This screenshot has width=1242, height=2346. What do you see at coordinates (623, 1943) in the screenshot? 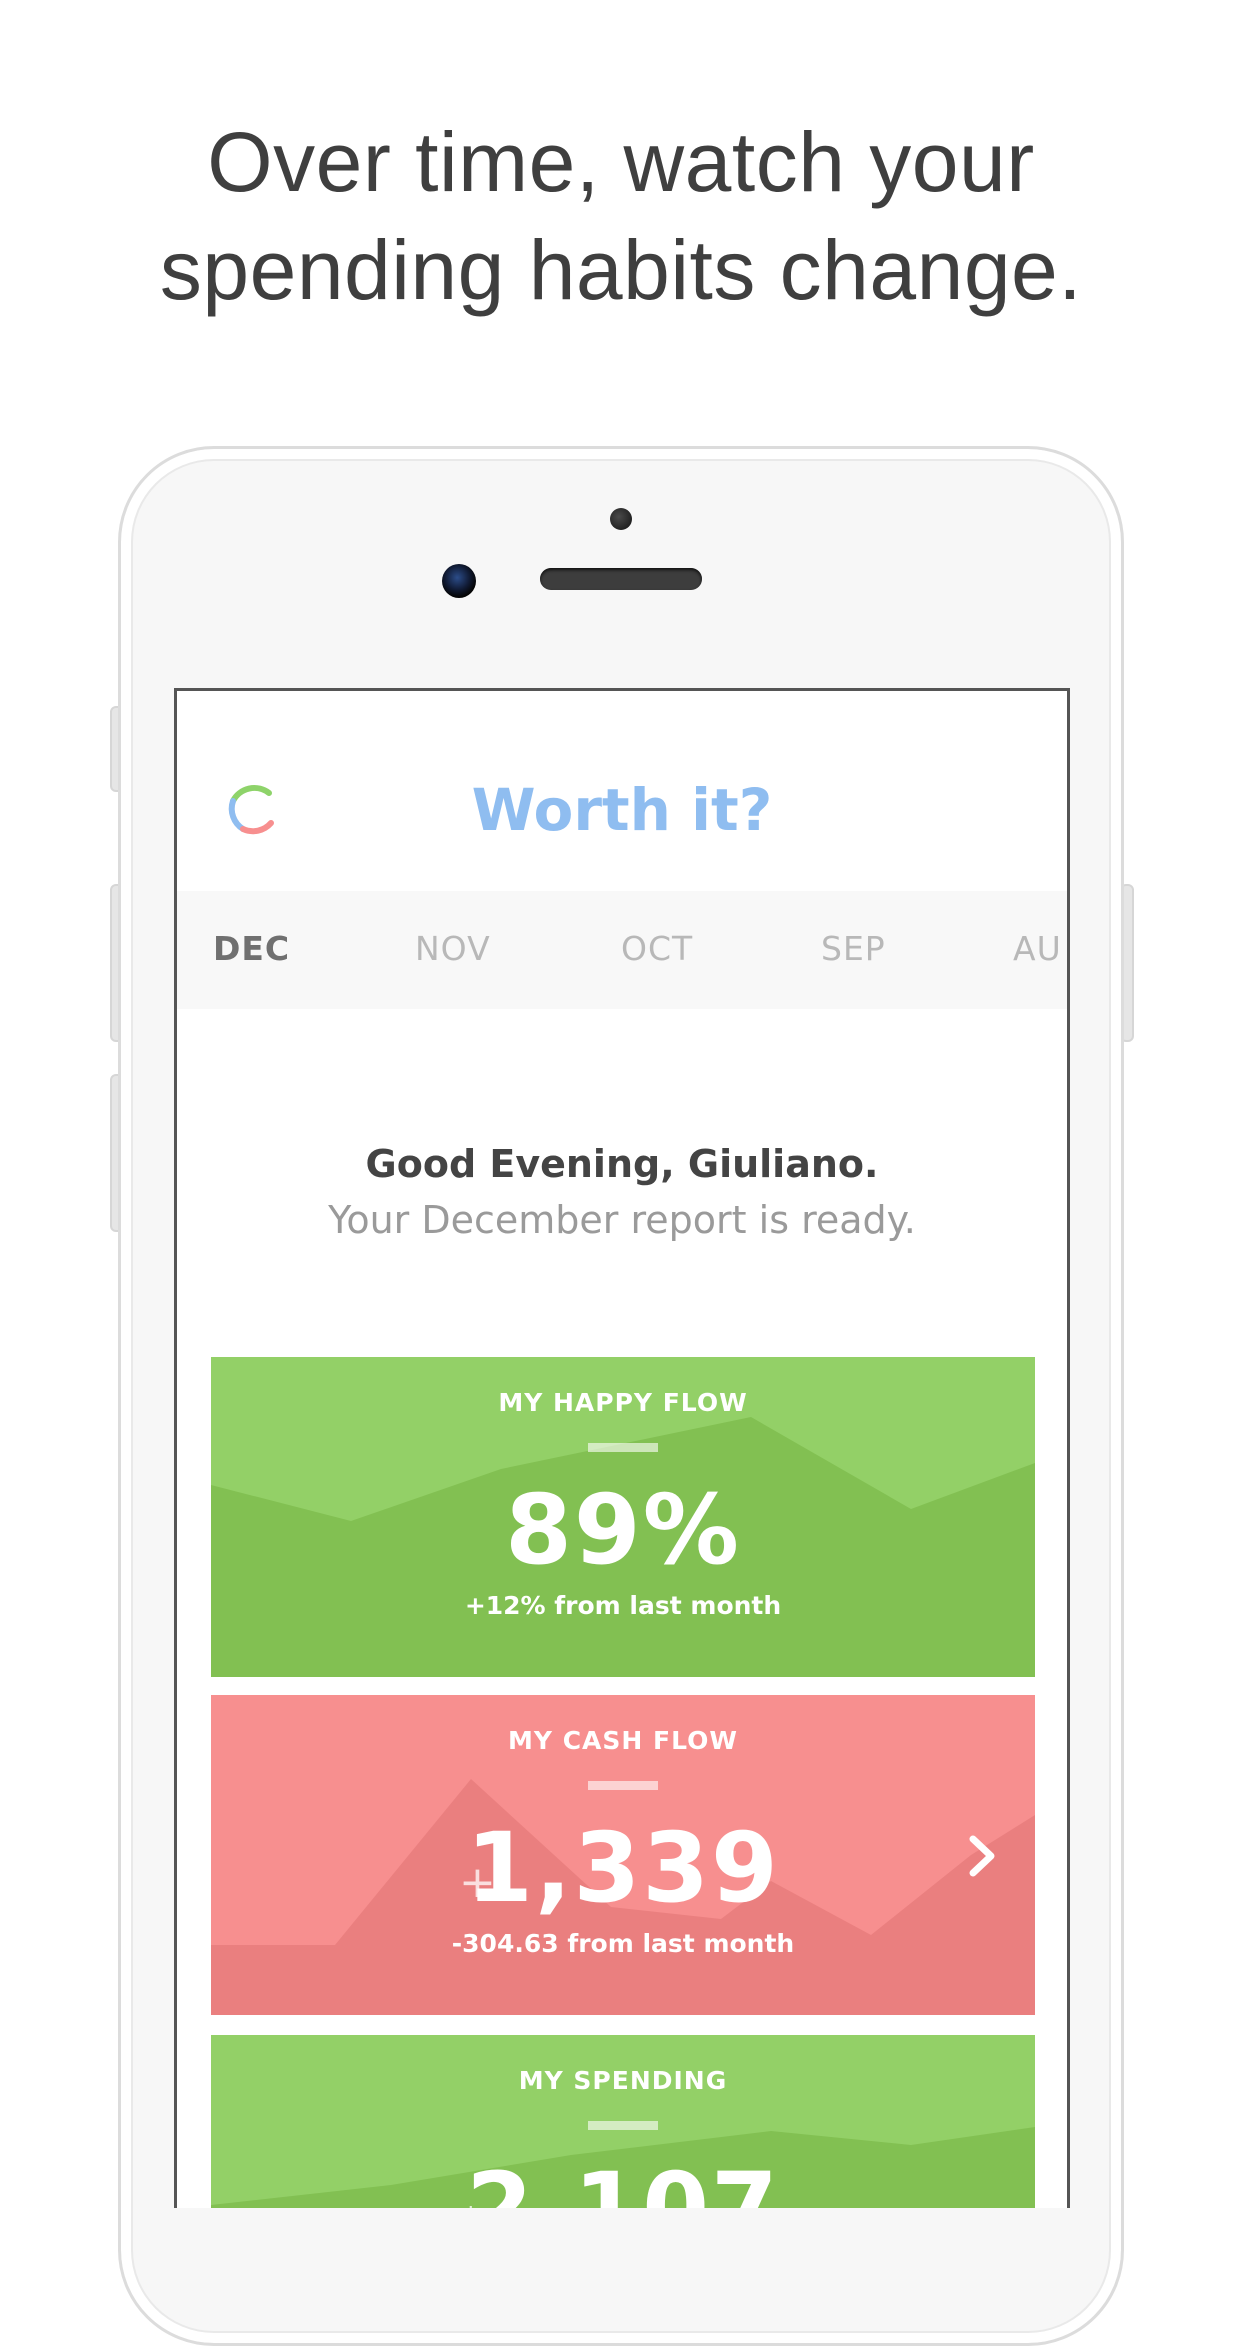
I see `card-subtitle: -304.63 from last month` at bounding box center [623, 1943].